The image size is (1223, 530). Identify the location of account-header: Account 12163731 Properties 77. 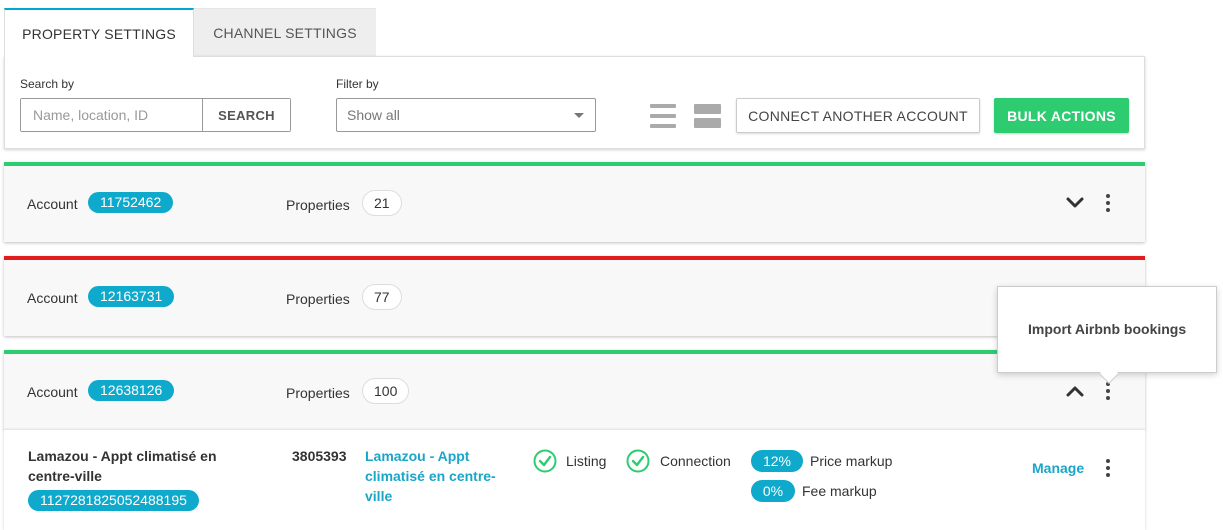
(574, 298).